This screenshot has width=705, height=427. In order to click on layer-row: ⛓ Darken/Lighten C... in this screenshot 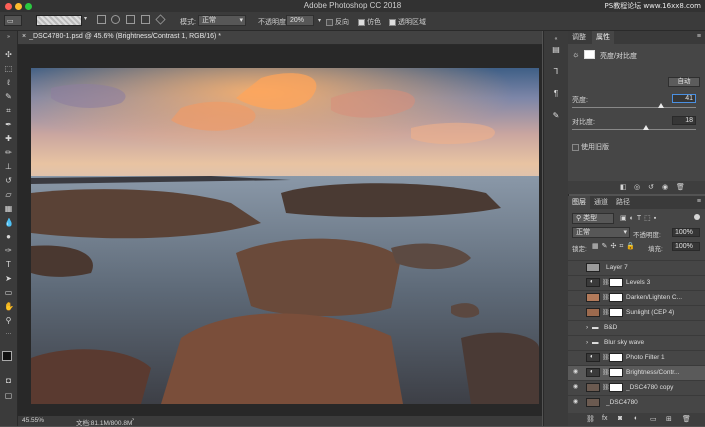, I will do `click(636, 297)`.